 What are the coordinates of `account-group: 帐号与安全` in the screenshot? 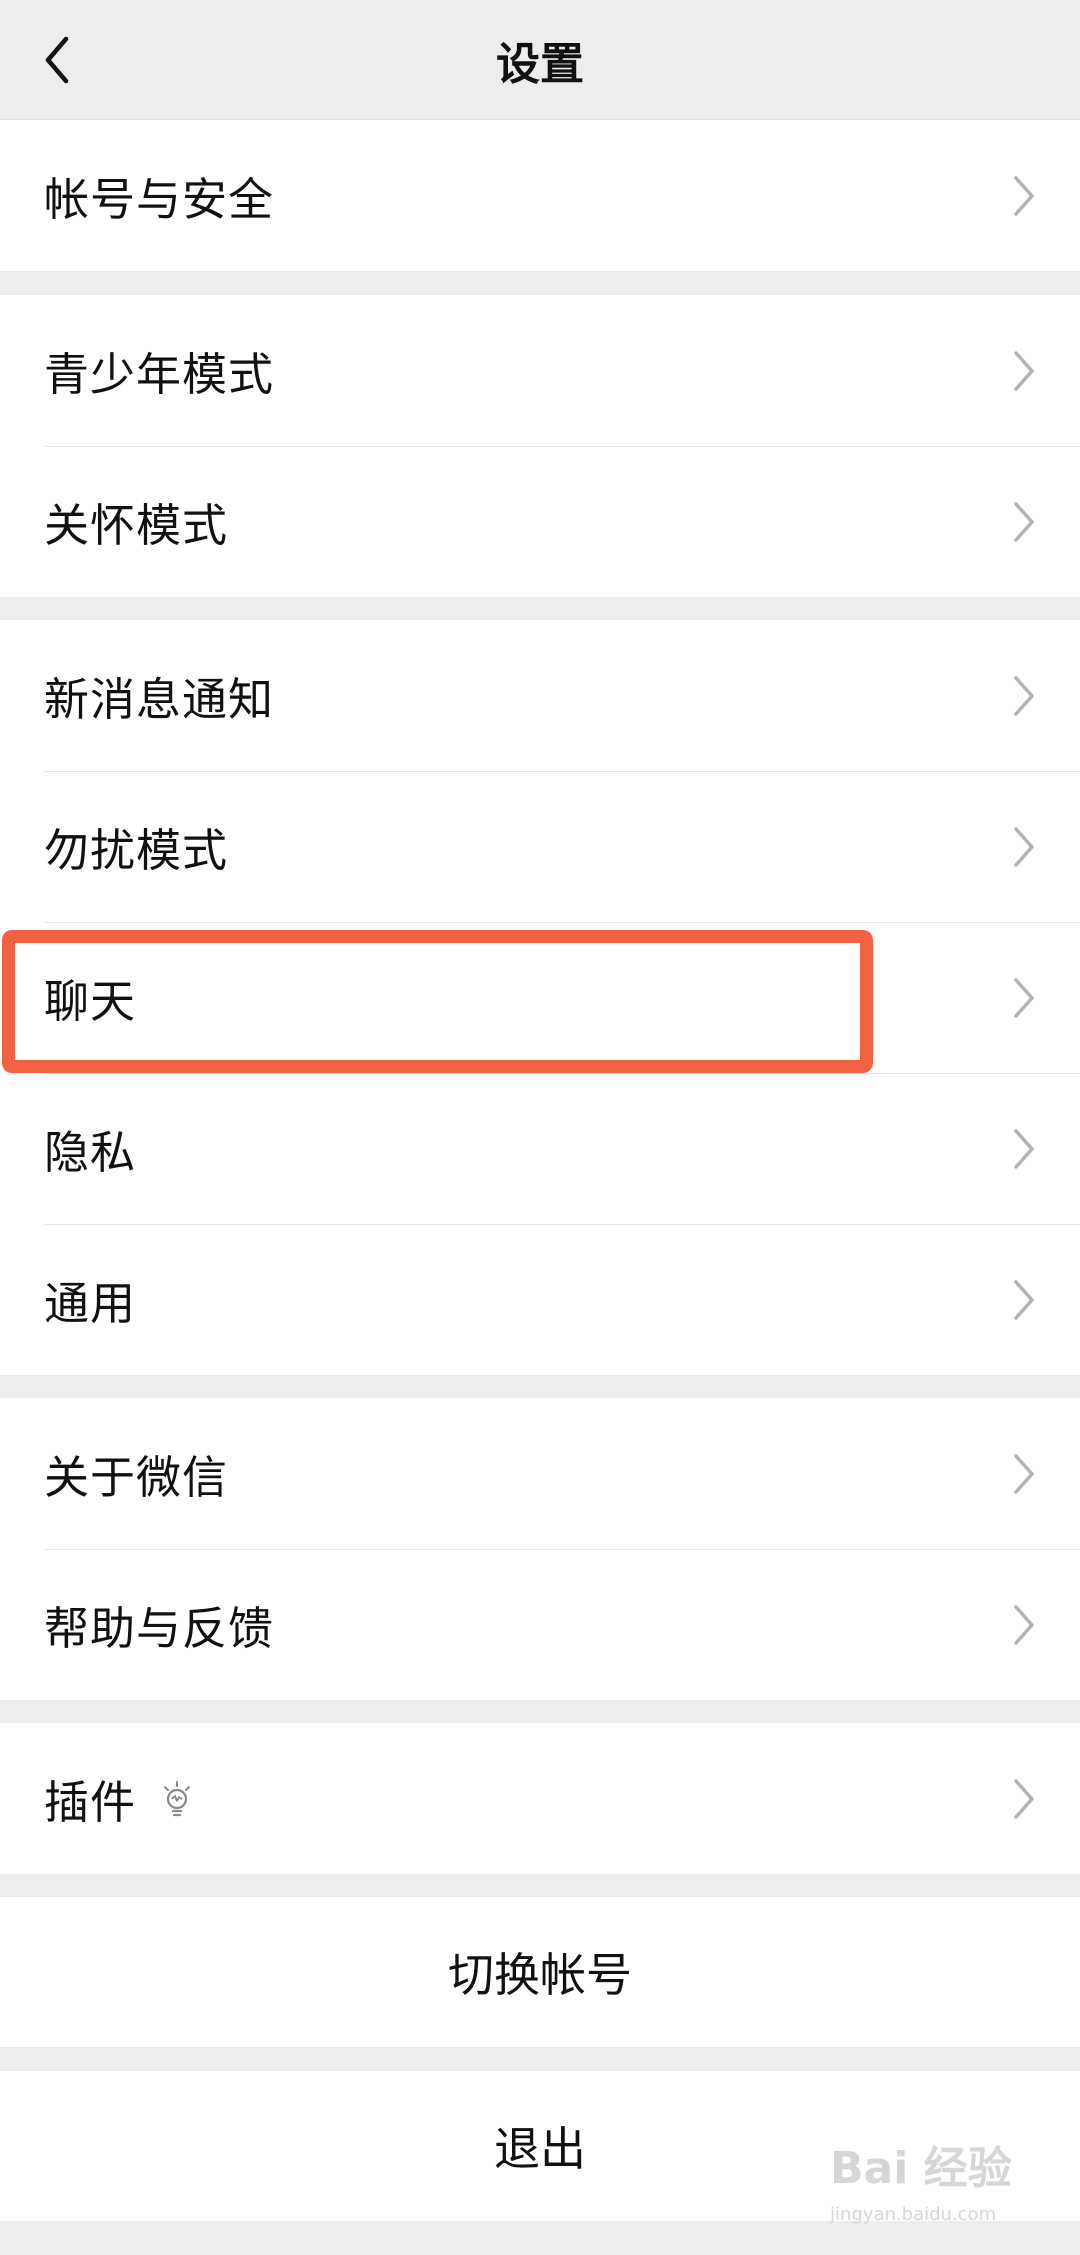 It's located at (540, 195).